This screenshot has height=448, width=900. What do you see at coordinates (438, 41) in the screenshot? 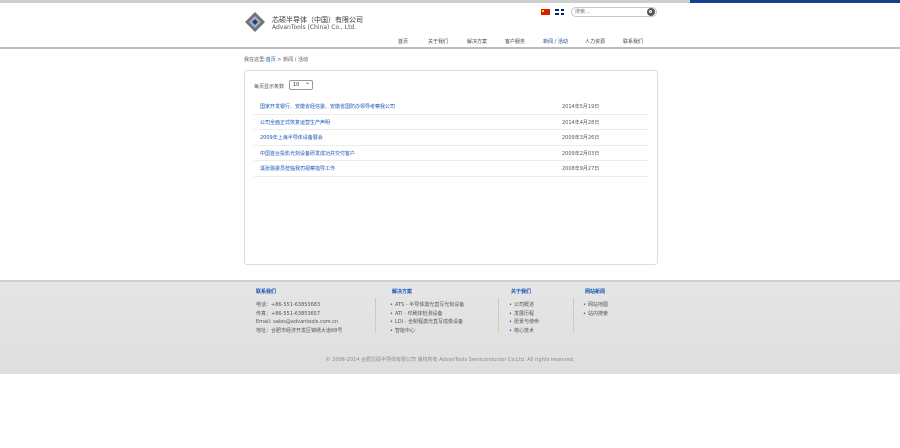
I see `nav-about: 关于我们` at bounding box center [438, 41].